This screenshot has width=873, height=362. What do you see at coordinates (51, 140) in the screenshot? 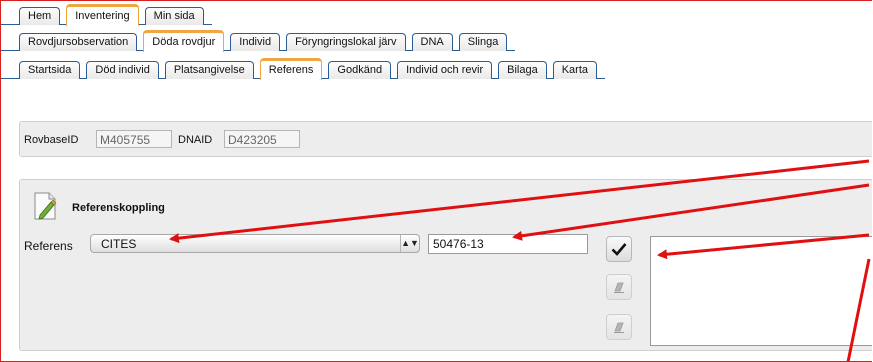
I see `rovbase-id-label: RovbaseID` at bounding box center [51, 140].